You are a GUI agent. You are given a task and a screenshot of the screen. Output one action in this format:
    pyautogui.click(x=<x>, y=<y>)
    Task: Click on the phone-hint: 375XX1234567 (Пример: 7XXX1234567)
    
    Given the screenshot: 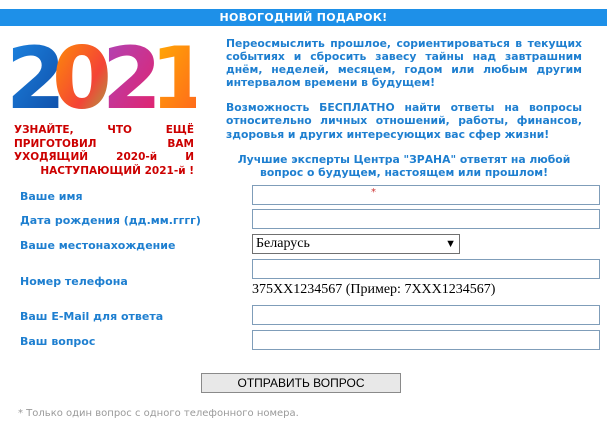 What is the action you would take?
    pyautogui.click(x=374, y=289)
    